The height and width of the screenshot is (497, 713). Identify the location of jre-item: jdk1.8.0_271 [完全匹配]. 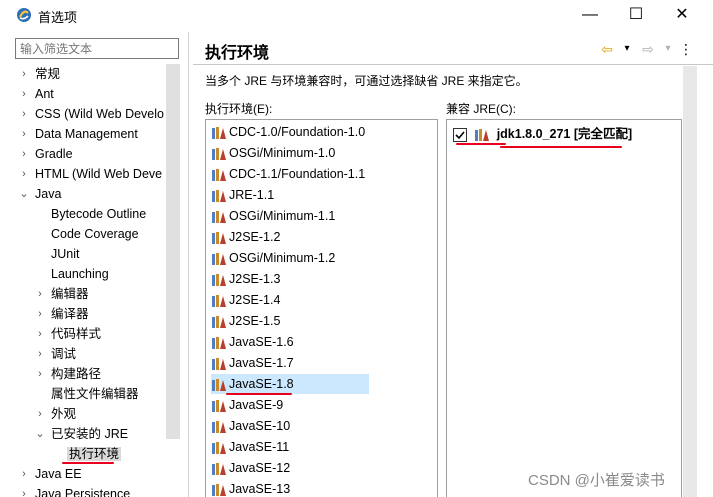
(542, 134).